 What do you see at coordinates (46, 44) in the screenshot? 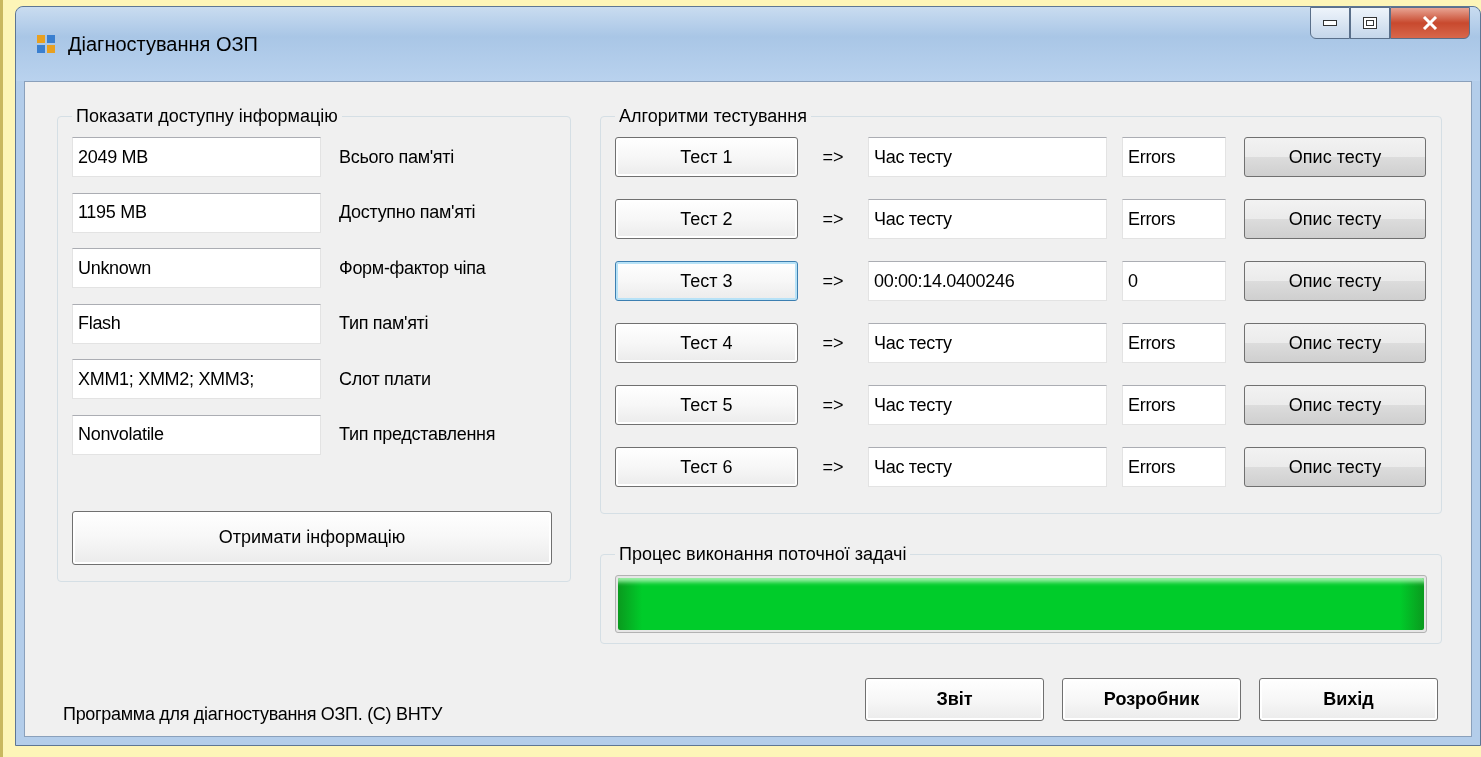
I see `app-icon` at bounding box center [46, 44].